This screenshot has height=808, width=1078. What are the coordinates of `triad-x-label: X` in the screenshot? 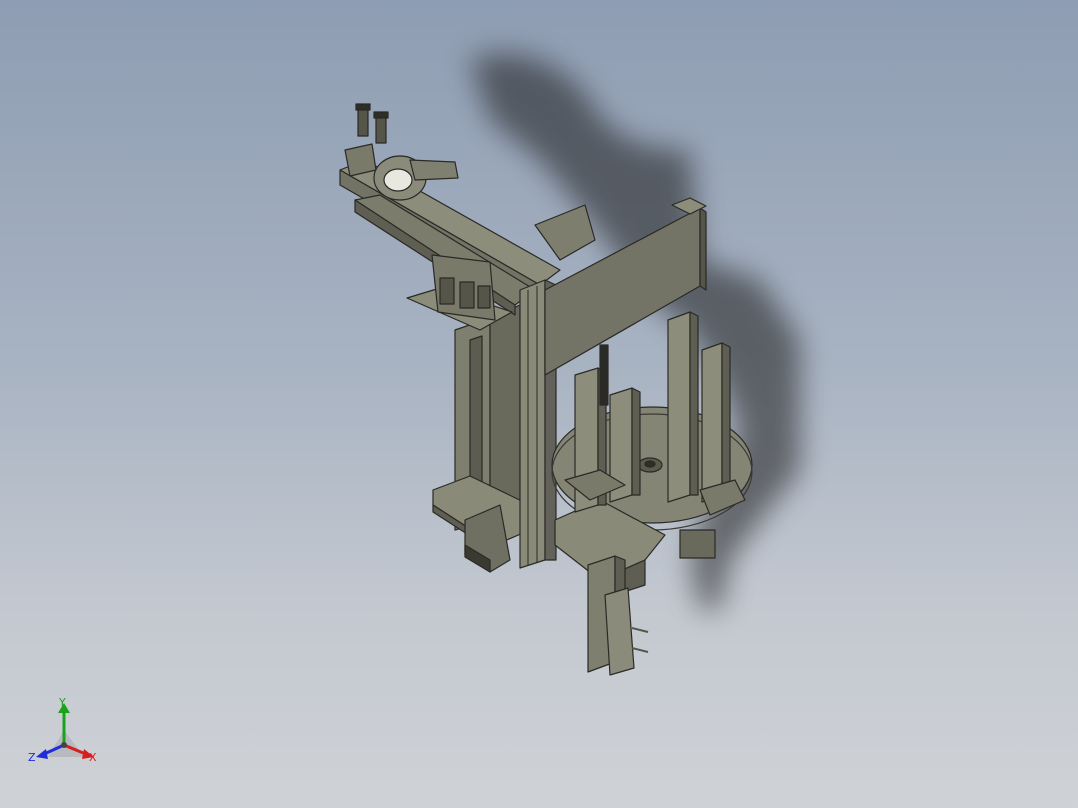 It's located at (93, 757).